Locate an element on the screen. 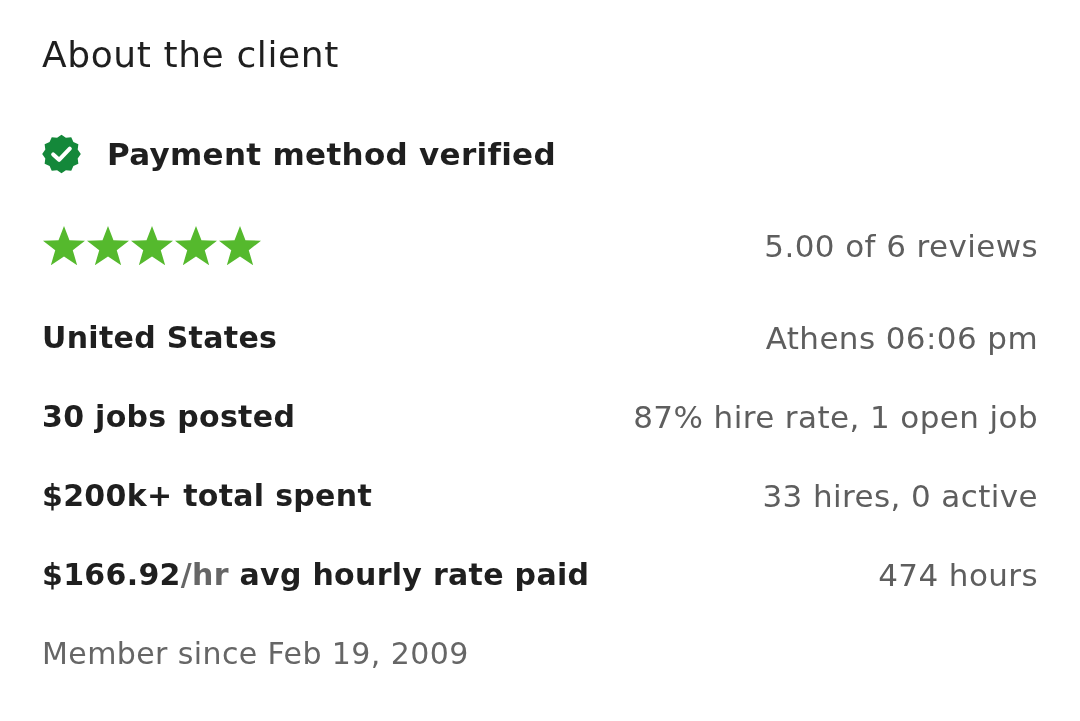  client-stat: United States is located at coordinates (160, 337).